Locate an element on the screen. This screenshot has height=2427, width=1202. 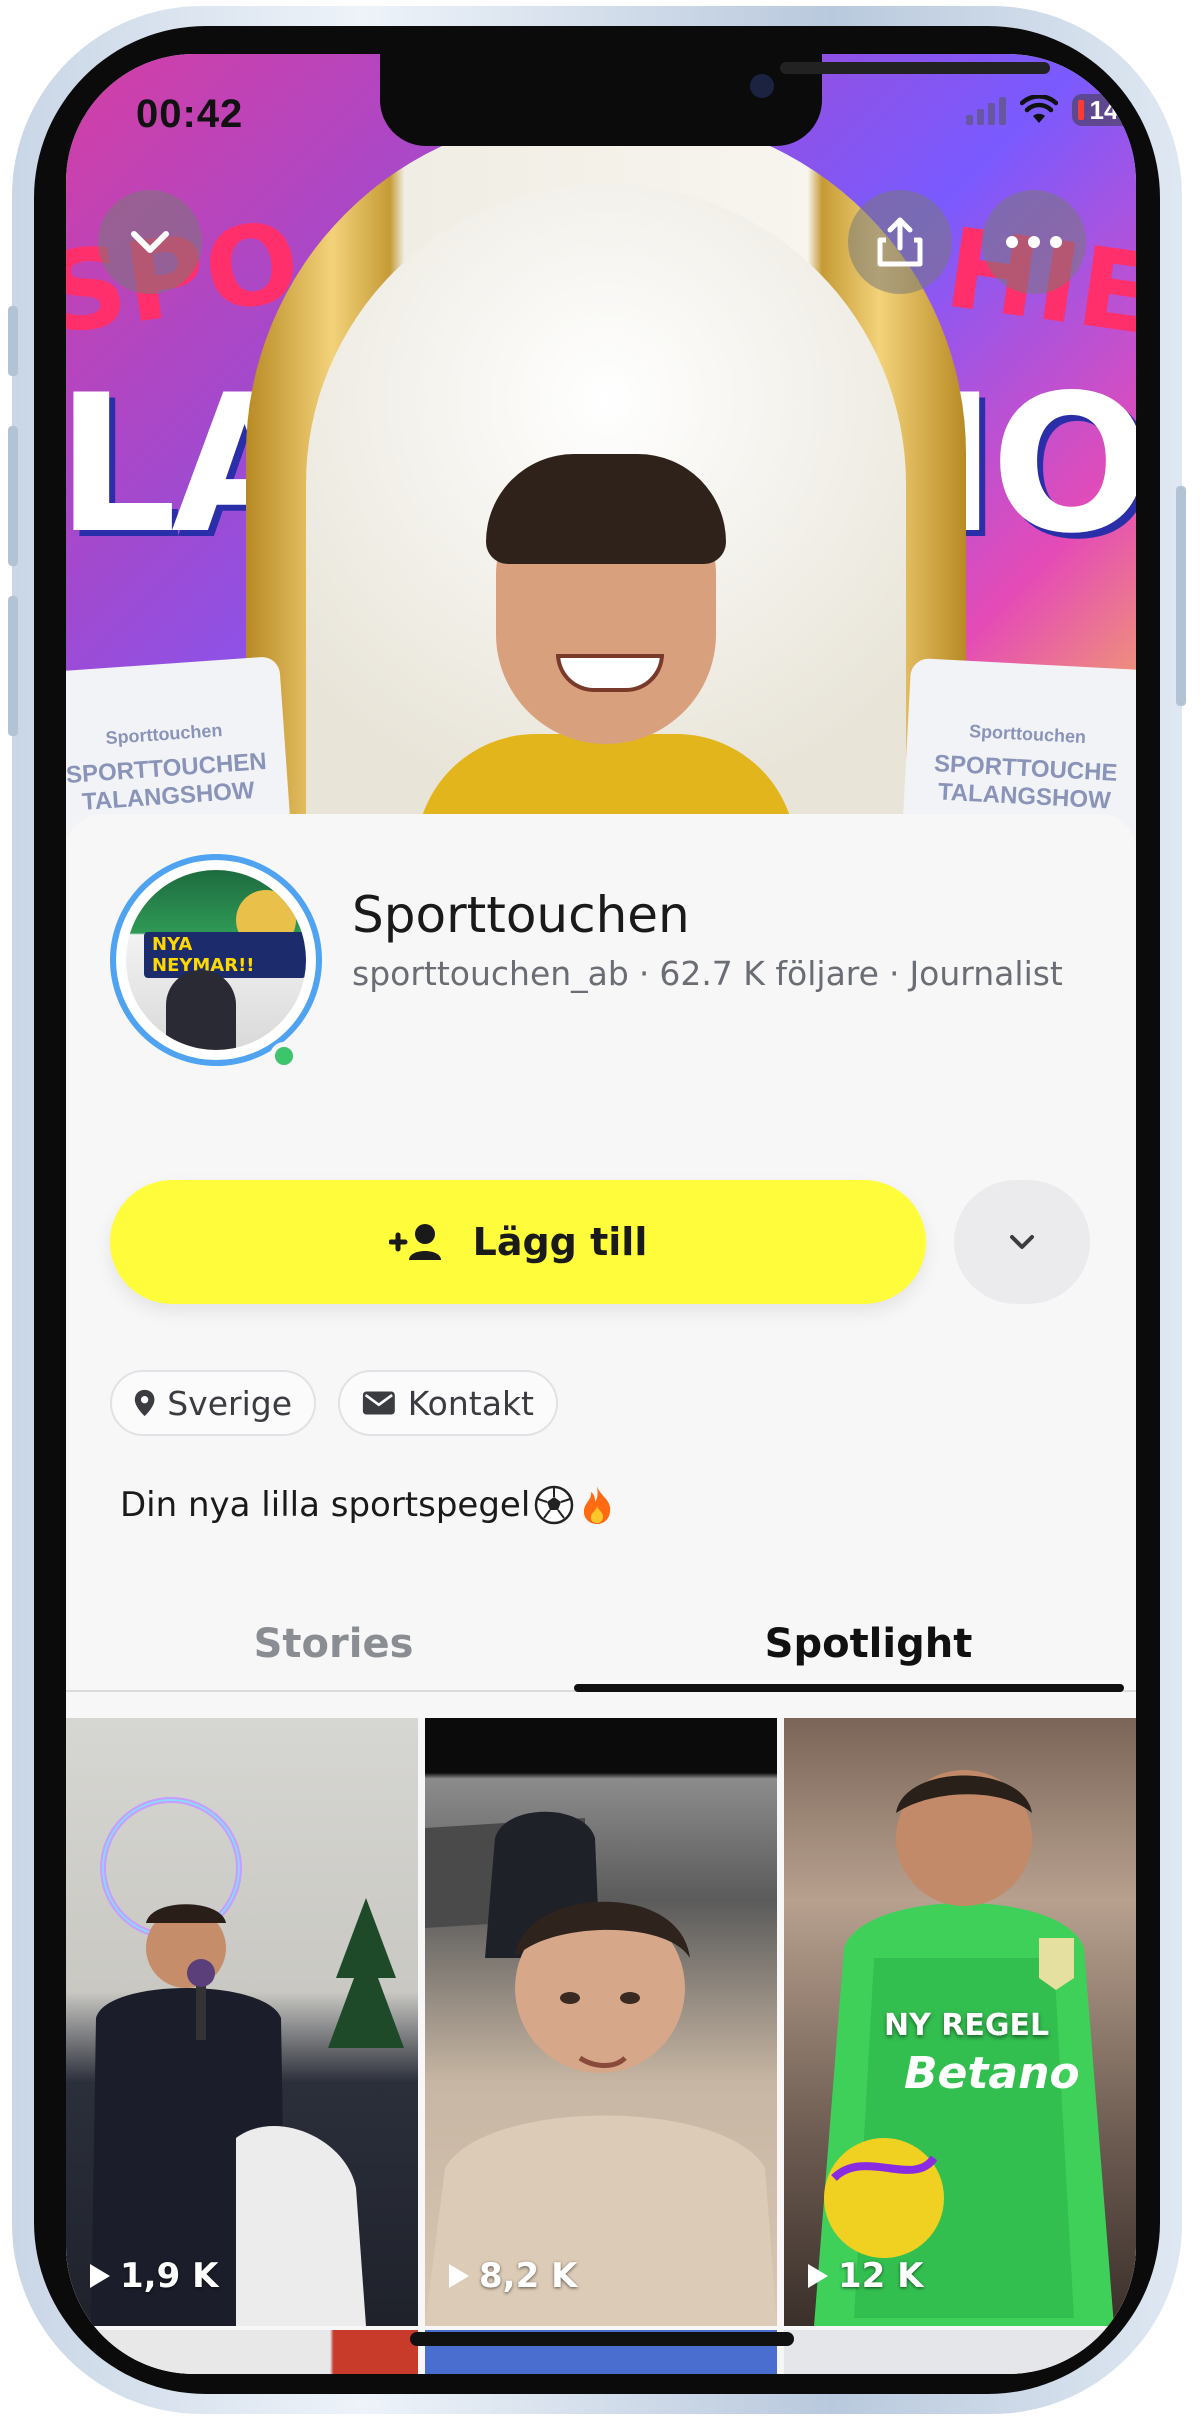
profile-tabs: Stories Spotlight is located at coordinates (601, 1644).